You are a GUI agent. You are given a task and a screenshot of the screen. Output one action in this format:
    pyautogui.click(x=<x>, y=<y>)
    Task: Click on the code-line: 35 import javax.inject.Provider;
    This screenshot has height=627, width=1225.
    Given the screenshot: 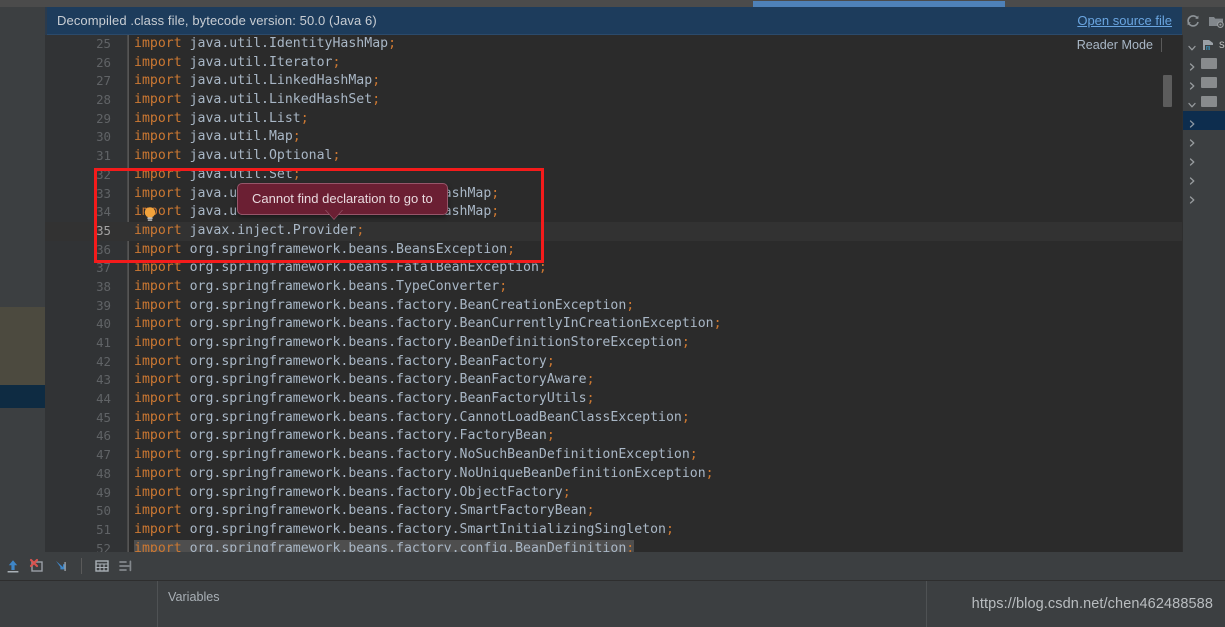 What is the action you would take?
    pyautogui.click(x=613, y=231)
    